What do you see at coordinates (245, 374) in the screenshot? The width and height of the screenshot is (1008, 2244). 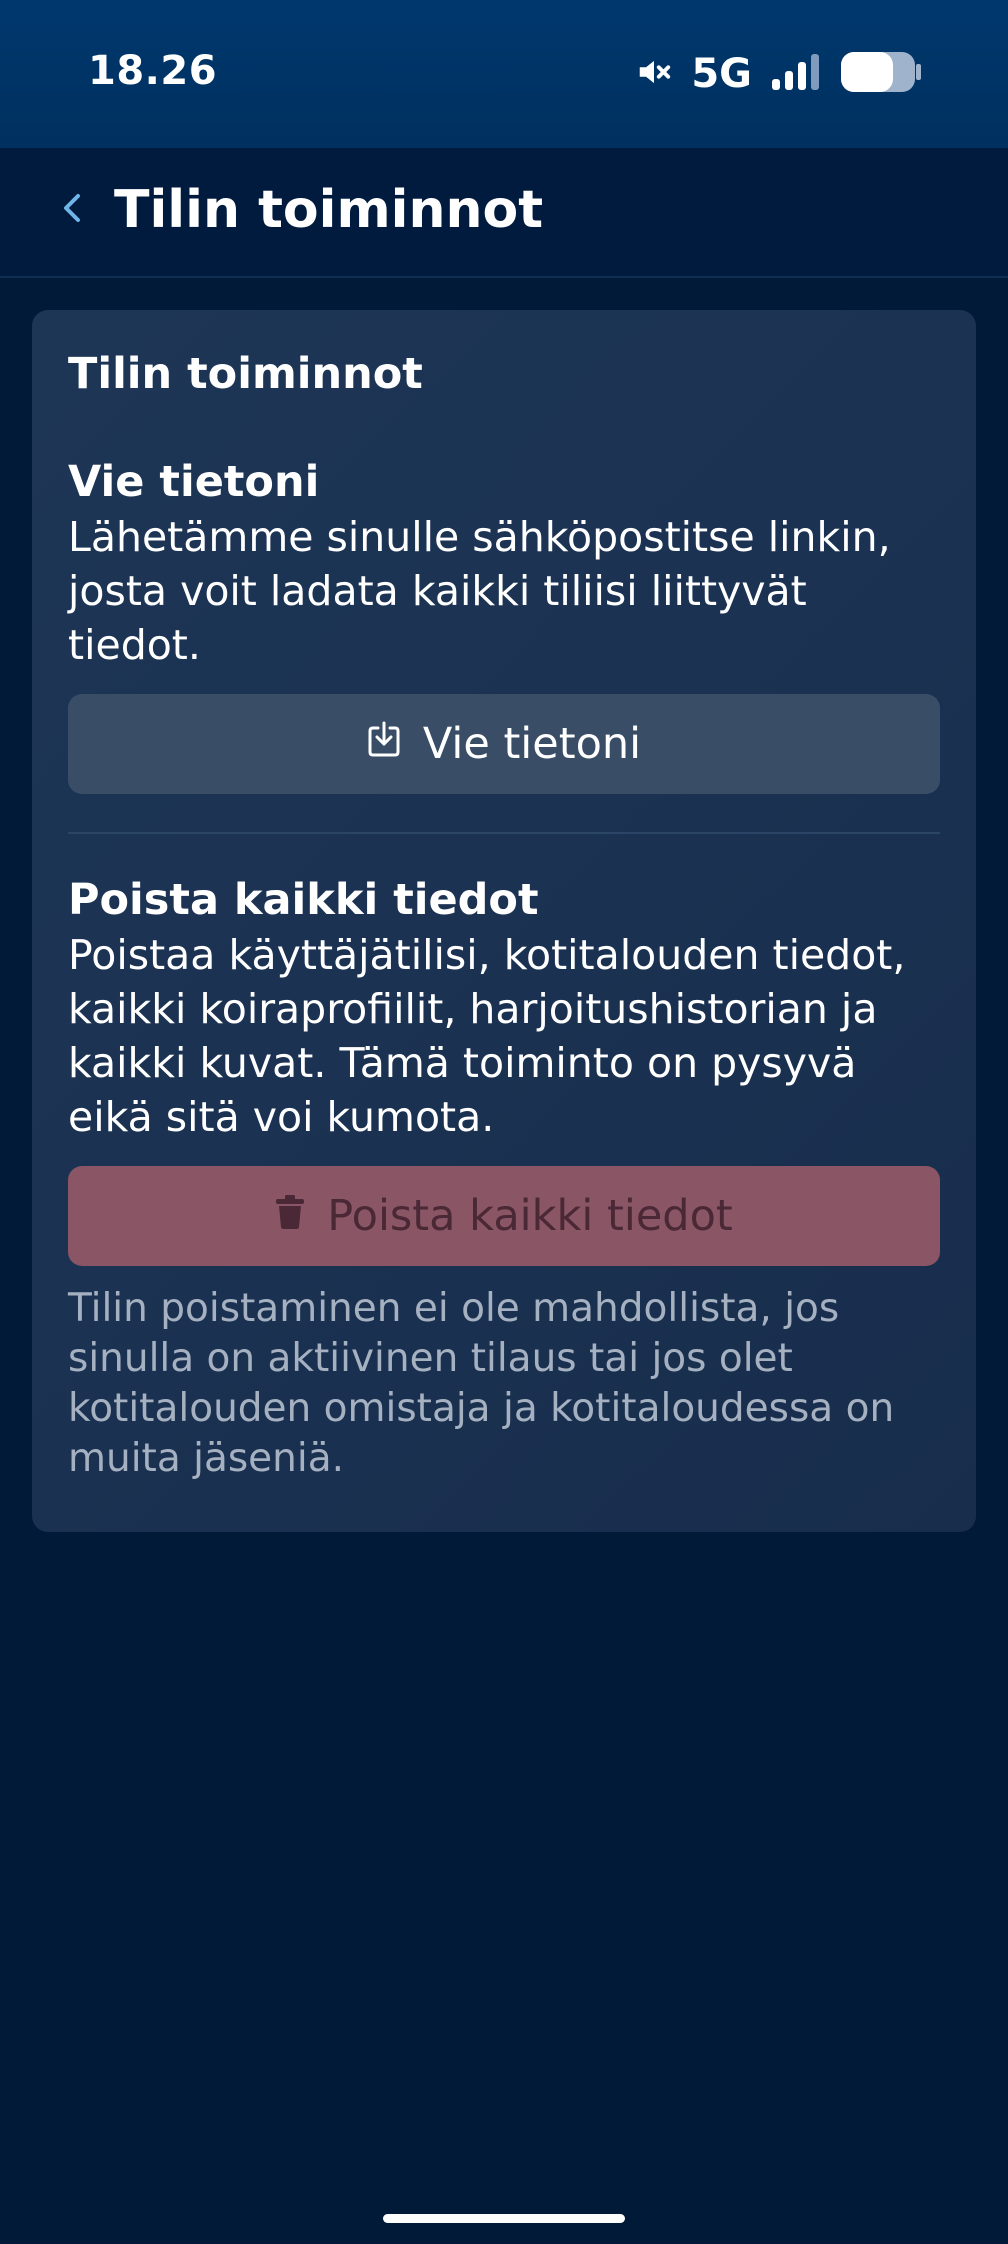 I see `card-title: Tilin toiminnot` at bounding box center [245, 374].